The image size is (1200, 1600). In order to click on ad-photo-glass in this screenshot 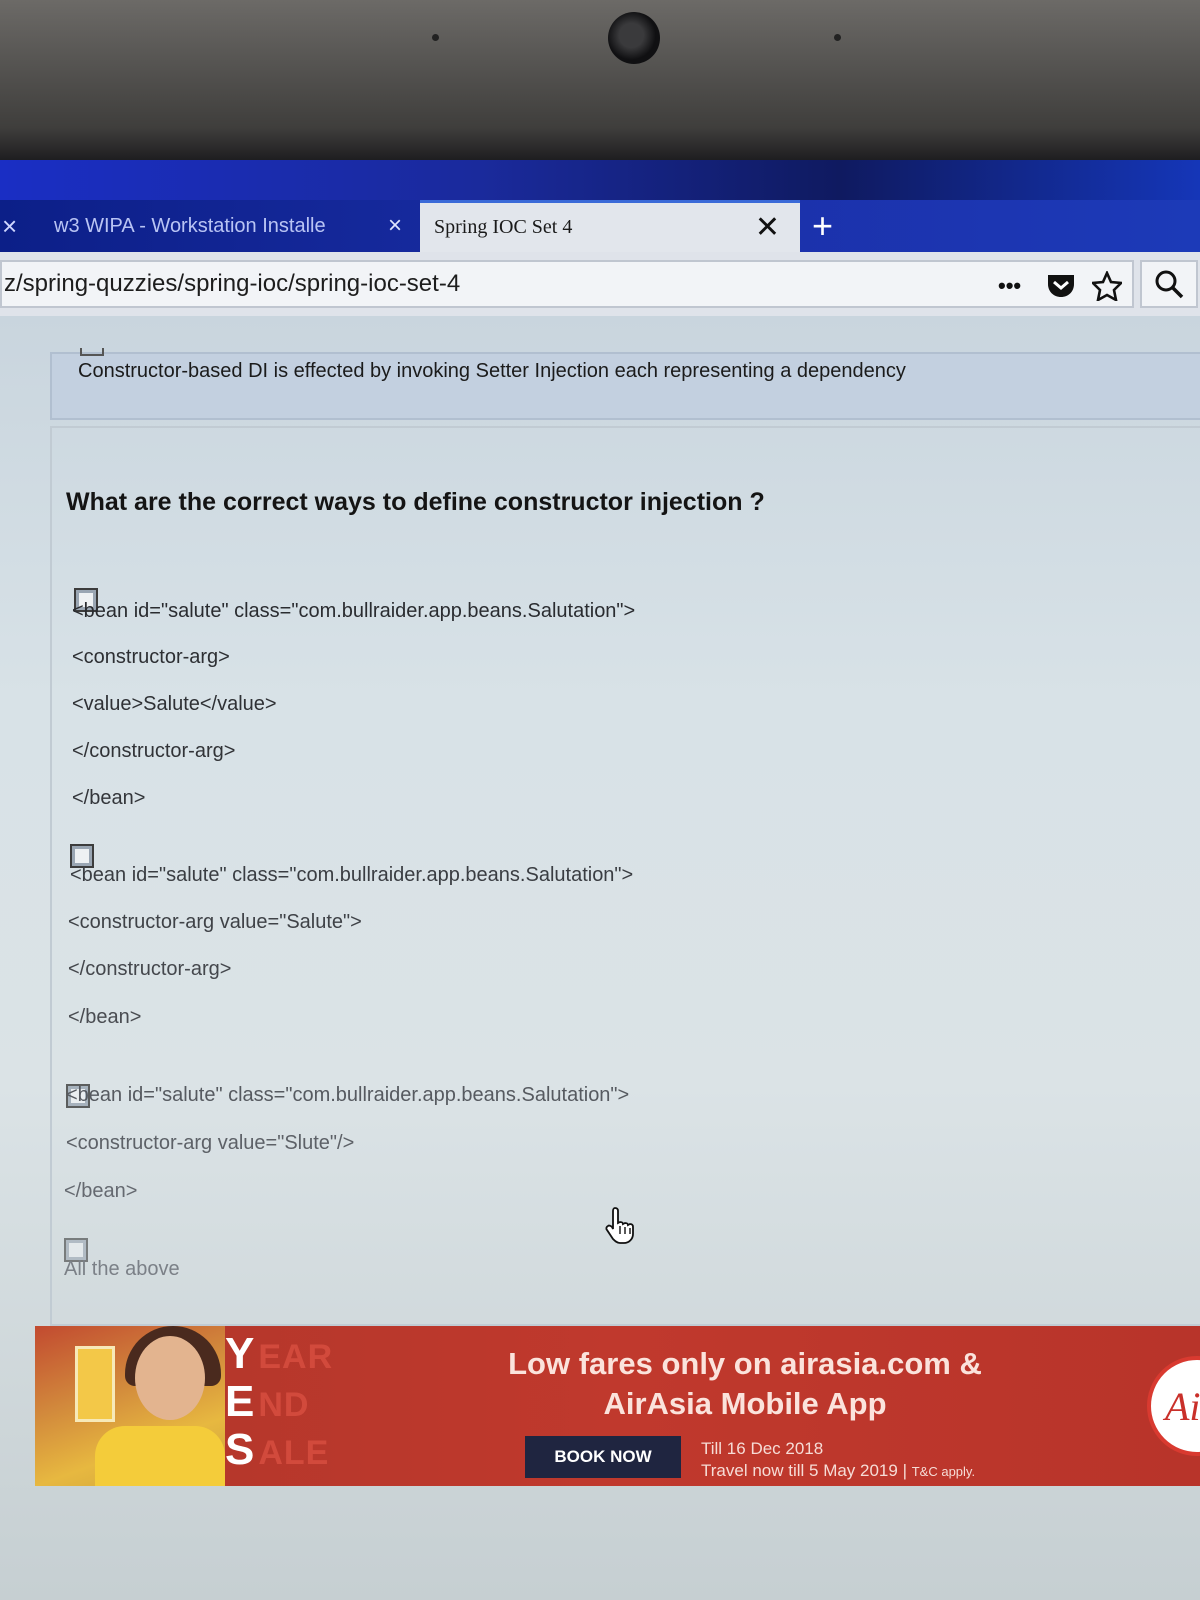, I will do `click(95, 1384)`.